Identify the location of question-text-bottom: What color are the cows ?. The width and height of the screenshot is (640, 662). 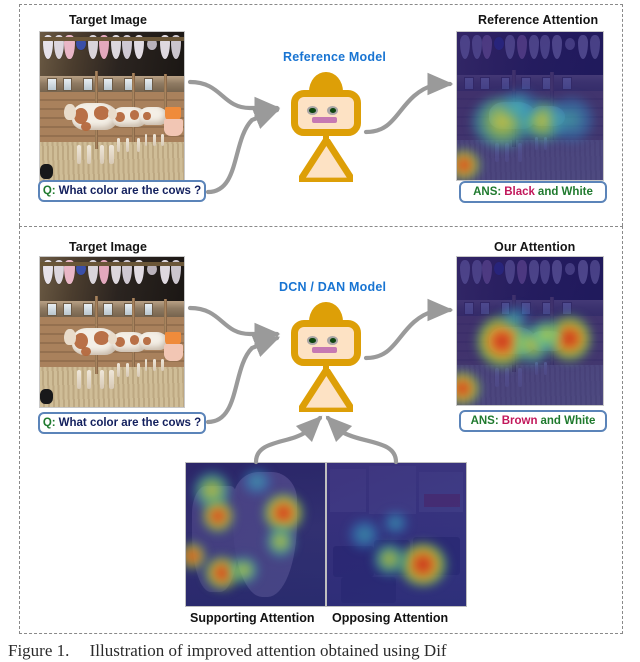
(130, 423).